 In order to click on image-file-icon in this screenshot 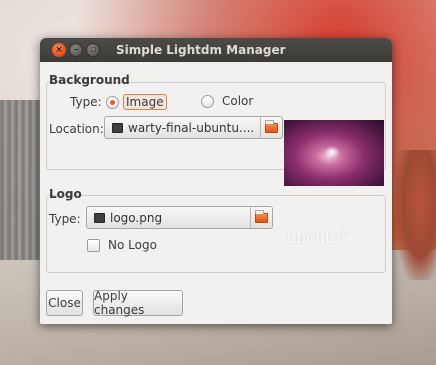, I will do `click(117, 127)`.